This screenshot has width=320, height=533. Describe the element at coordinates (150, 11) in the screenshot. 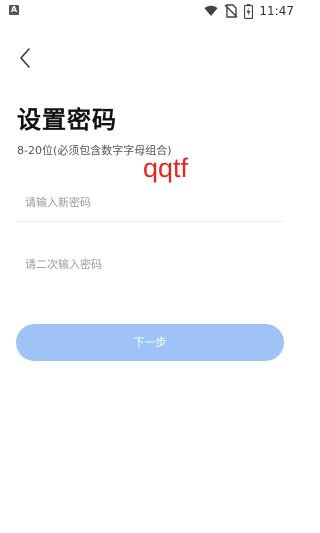

I see `status-bar: A 11:47` at that location.